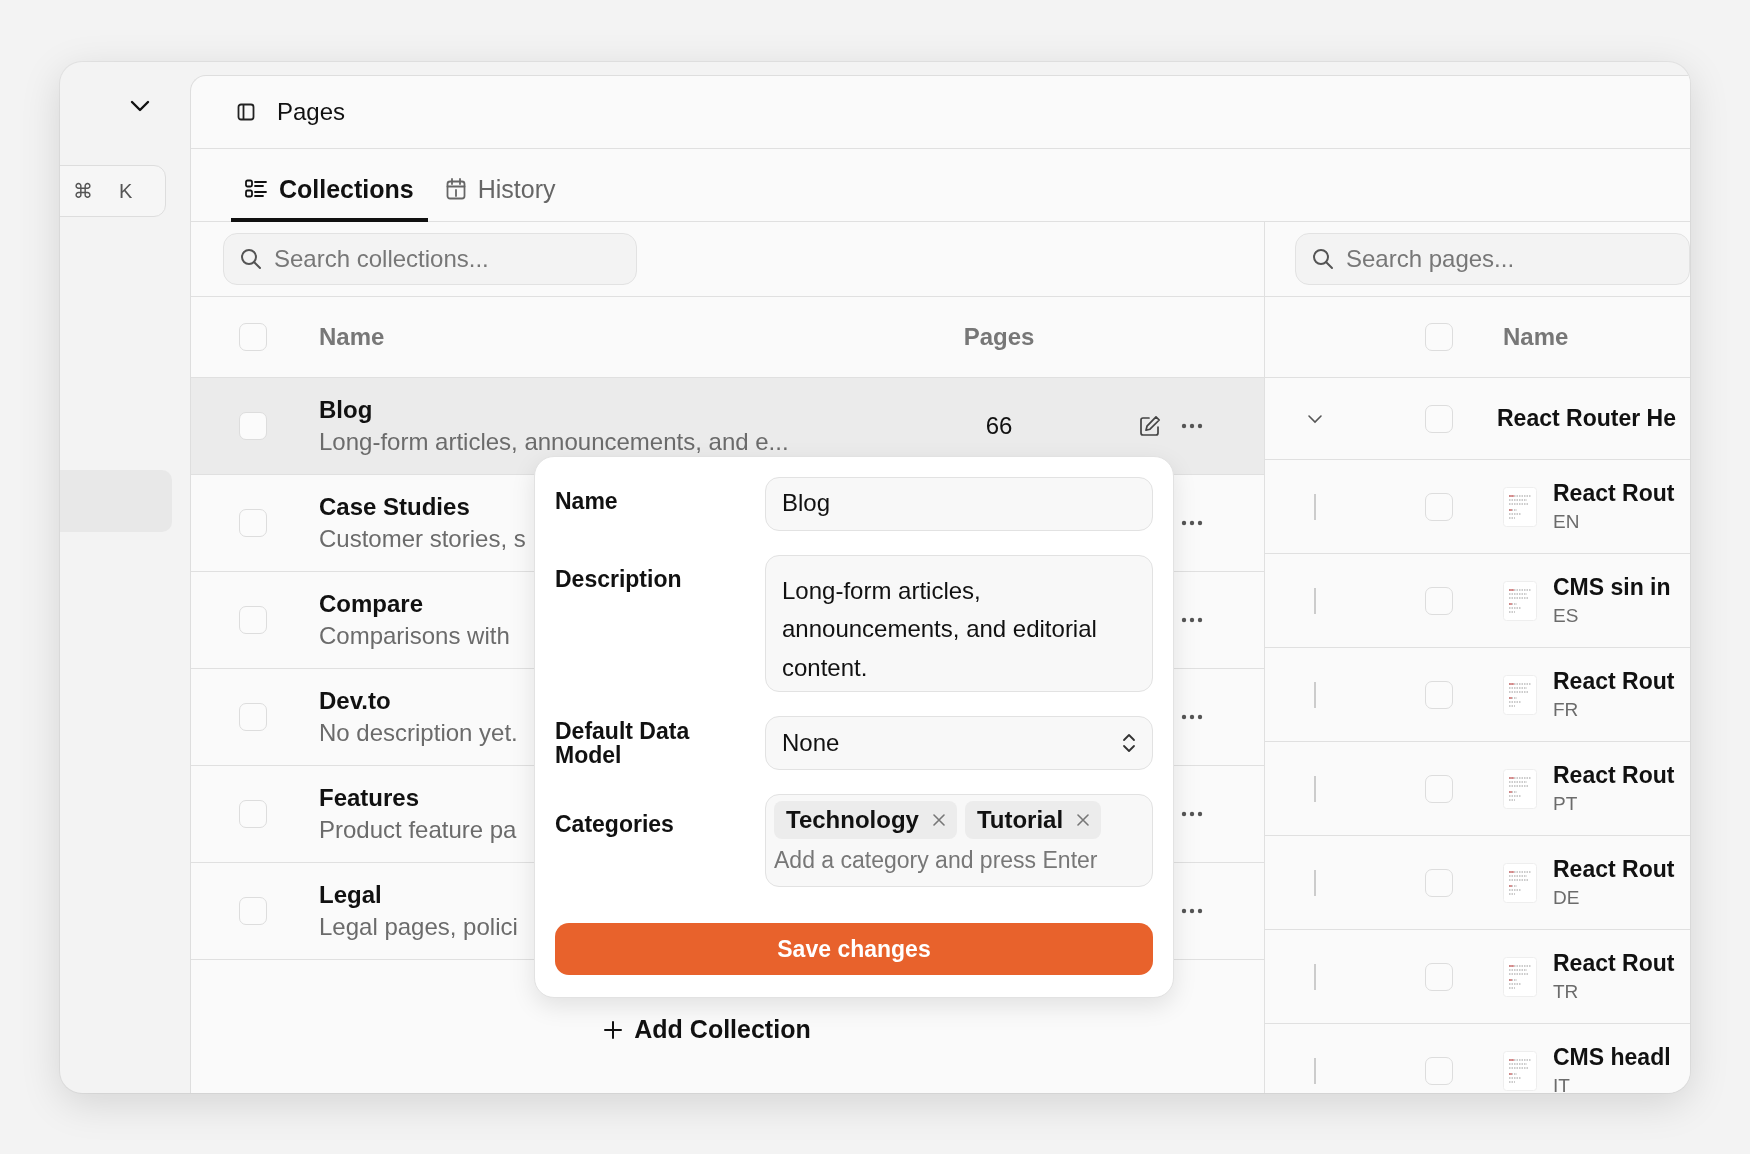 The height and width of the screenshot is (1154, 1750). What do you see at coordinates (246, 112) in the screenshot?
I see `sidebar-toggle-icon` at bounding box center [246, 112].